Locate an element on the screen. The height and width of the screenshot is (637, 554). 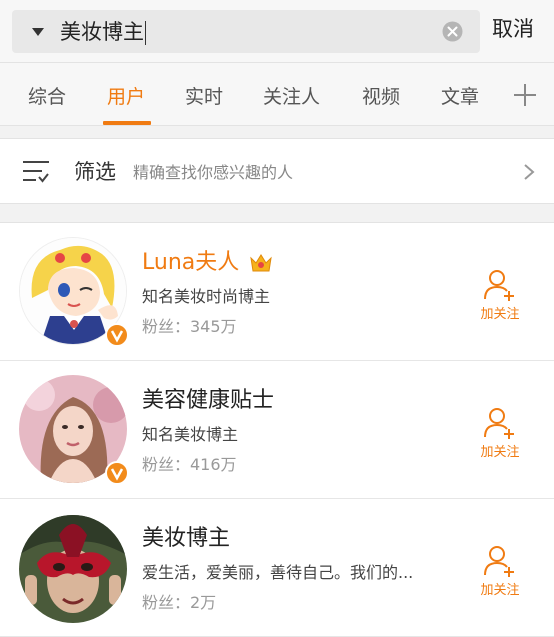
filter-hint: 精确查找你感兴趣的人 is located at coordinates (213, 172).